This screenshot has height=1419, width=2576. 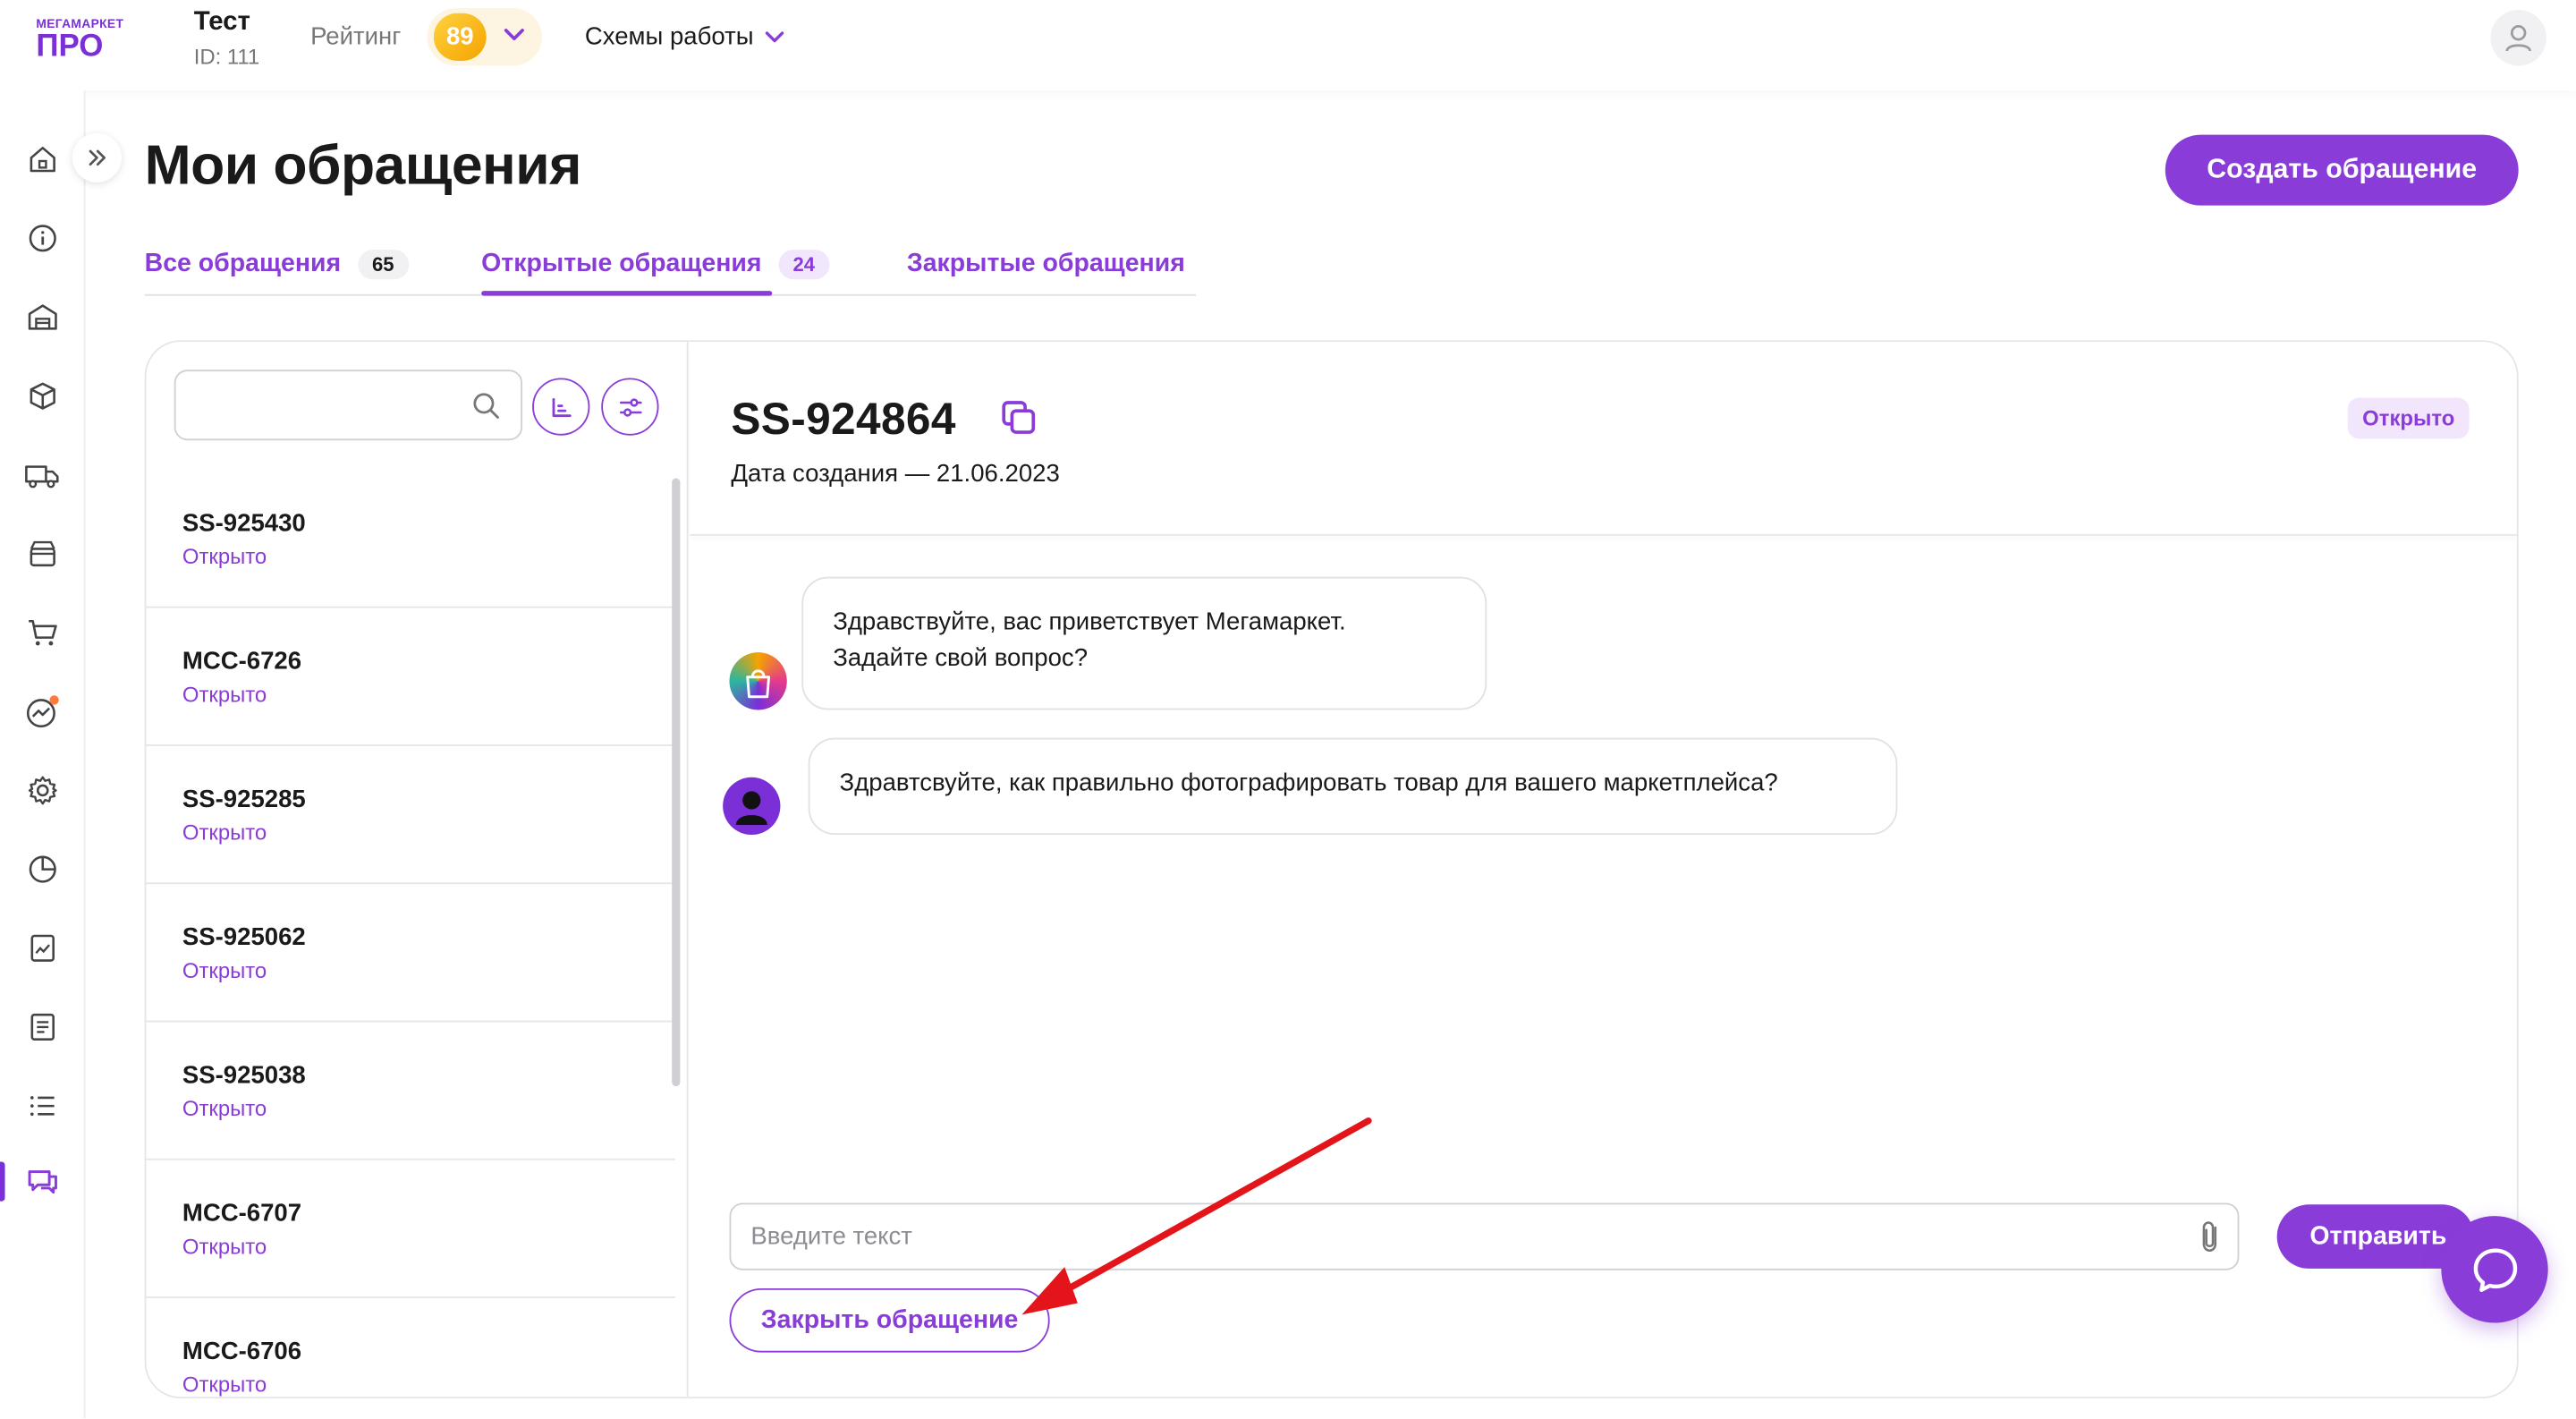 What do you see at coordinates (242, 1352) in the screenshot?
I see `ticket-id: MCC-6706` at bounding box center [242, 1352].